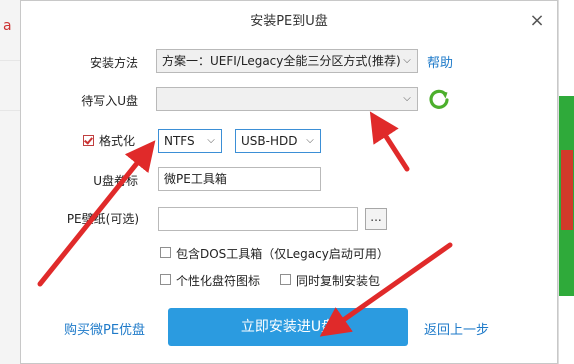  I want to click on help-link: 帮助, so click(440, 61).